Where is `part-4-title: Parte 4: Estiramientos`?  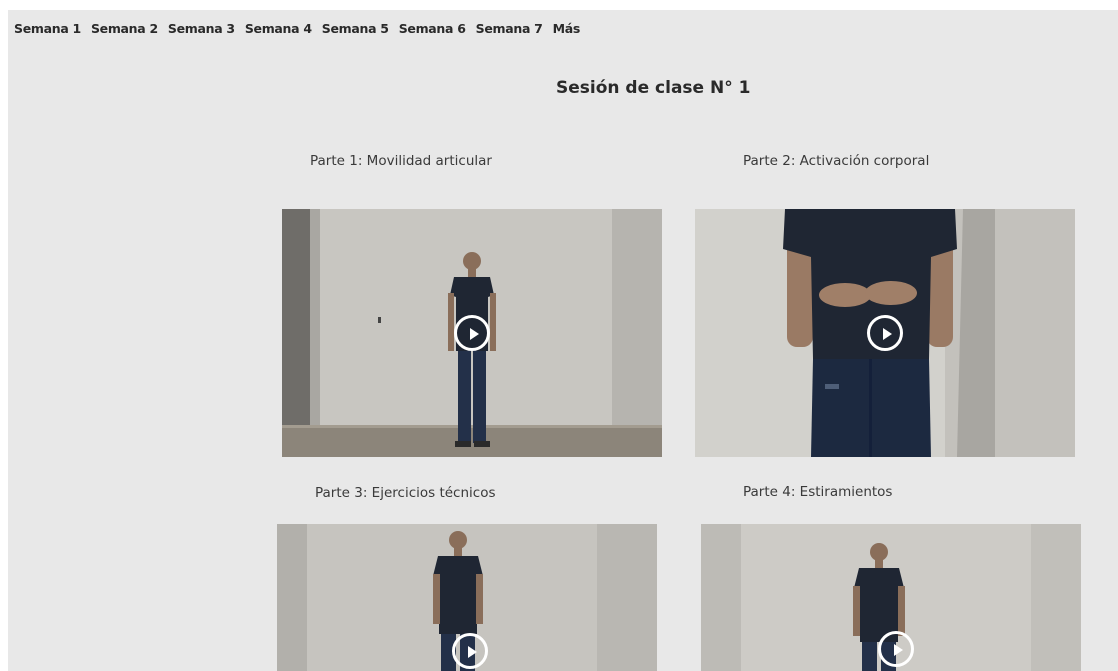
part-4-title: Parte 4: Estiramientos is located at coordinates (818, 492).